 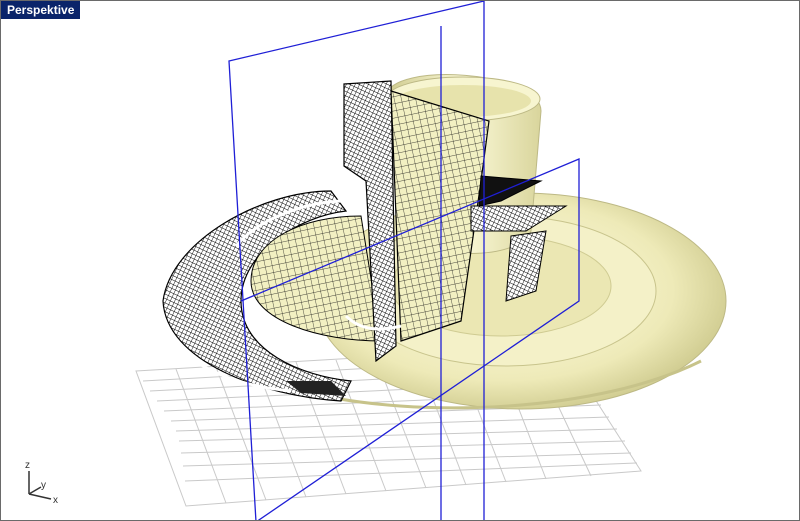 I want to click on axis-x-label: x, so click(x=55, y=500).